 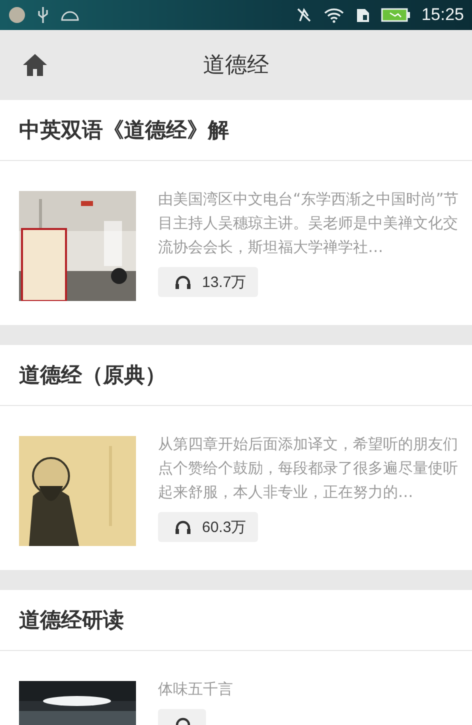 What do you see at coordinates (35, 65) in the screenshot?
I see `home-icon` at bounding box center [35, 65].